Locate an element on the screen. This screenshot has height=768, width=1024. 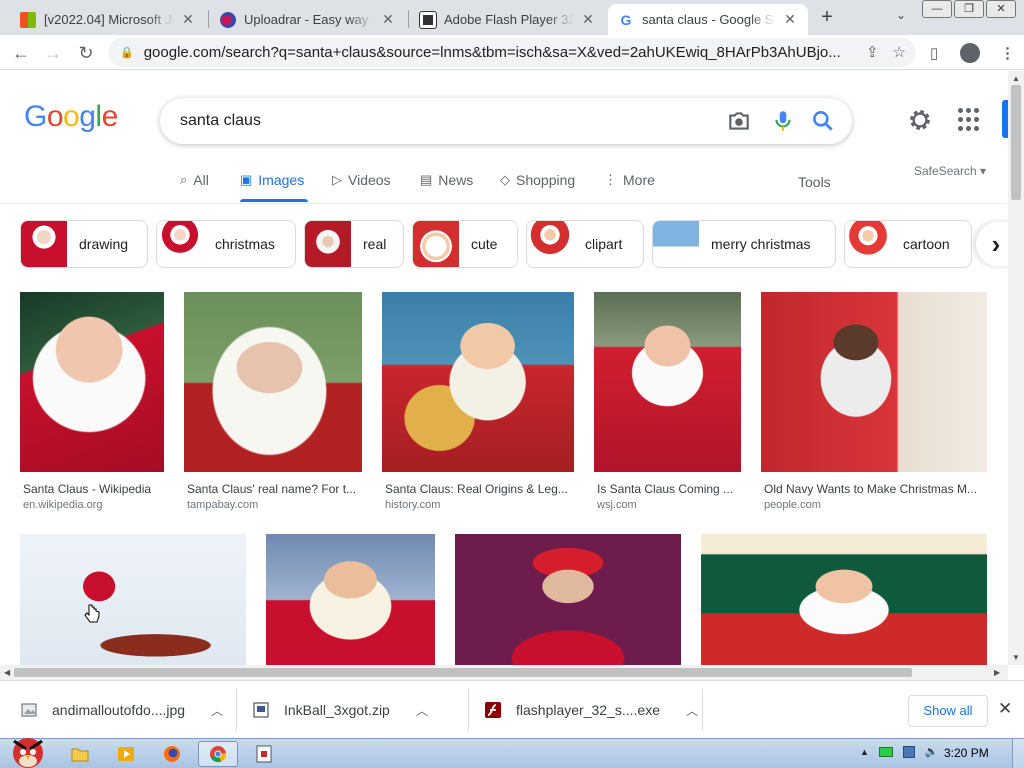
santa-sleigh-image is located at coordinates (133, 599).